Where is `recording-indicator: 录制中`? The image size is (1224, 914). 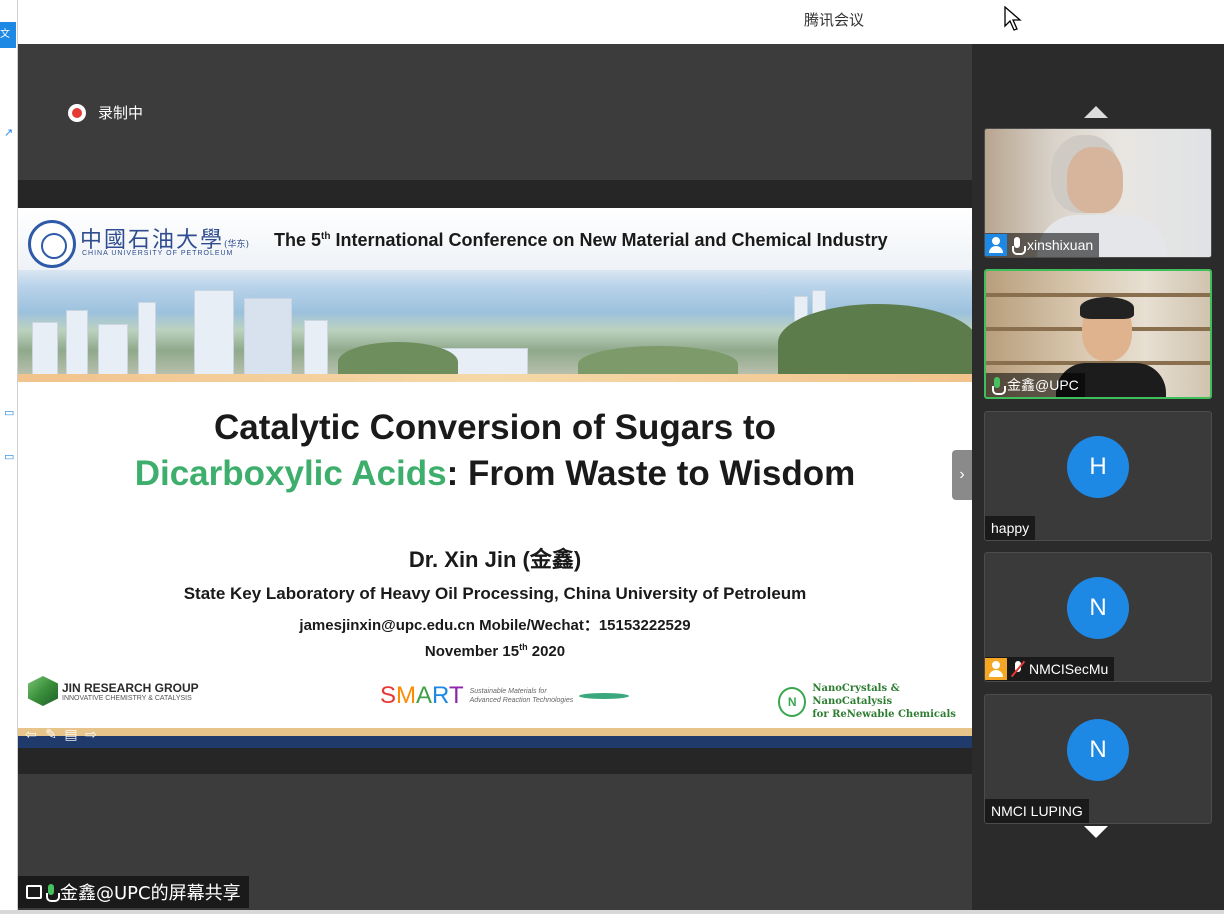 recording-indicator: 录制中 is located at coordinates (105, 112).